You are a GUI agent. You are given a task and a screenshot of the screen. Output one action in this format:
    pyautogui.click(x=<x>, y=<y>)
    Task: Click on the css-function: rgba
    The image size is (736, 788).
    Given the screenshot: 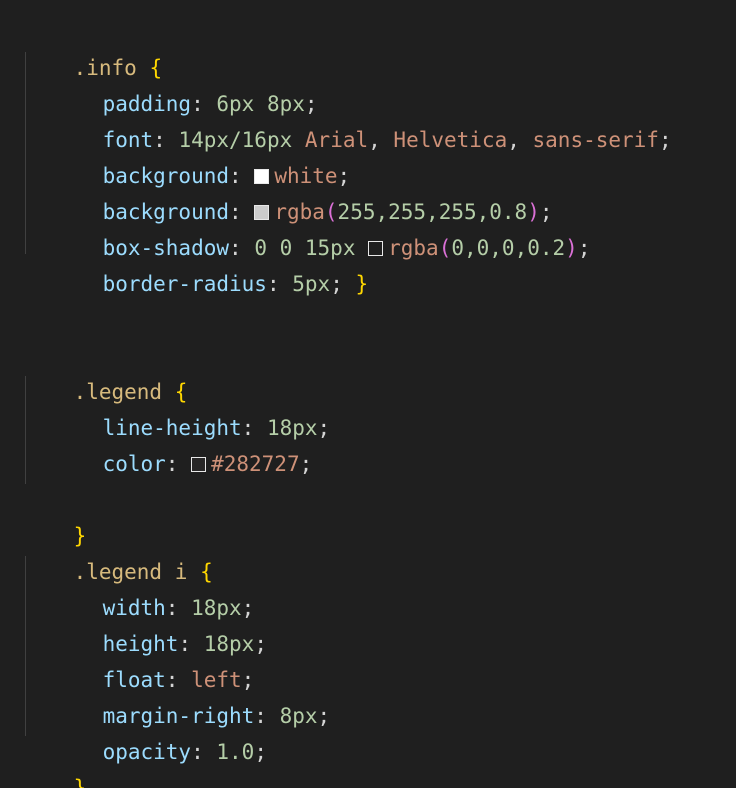 What is the action you would take?
    pyautogui.click(x=413, y=248)
    